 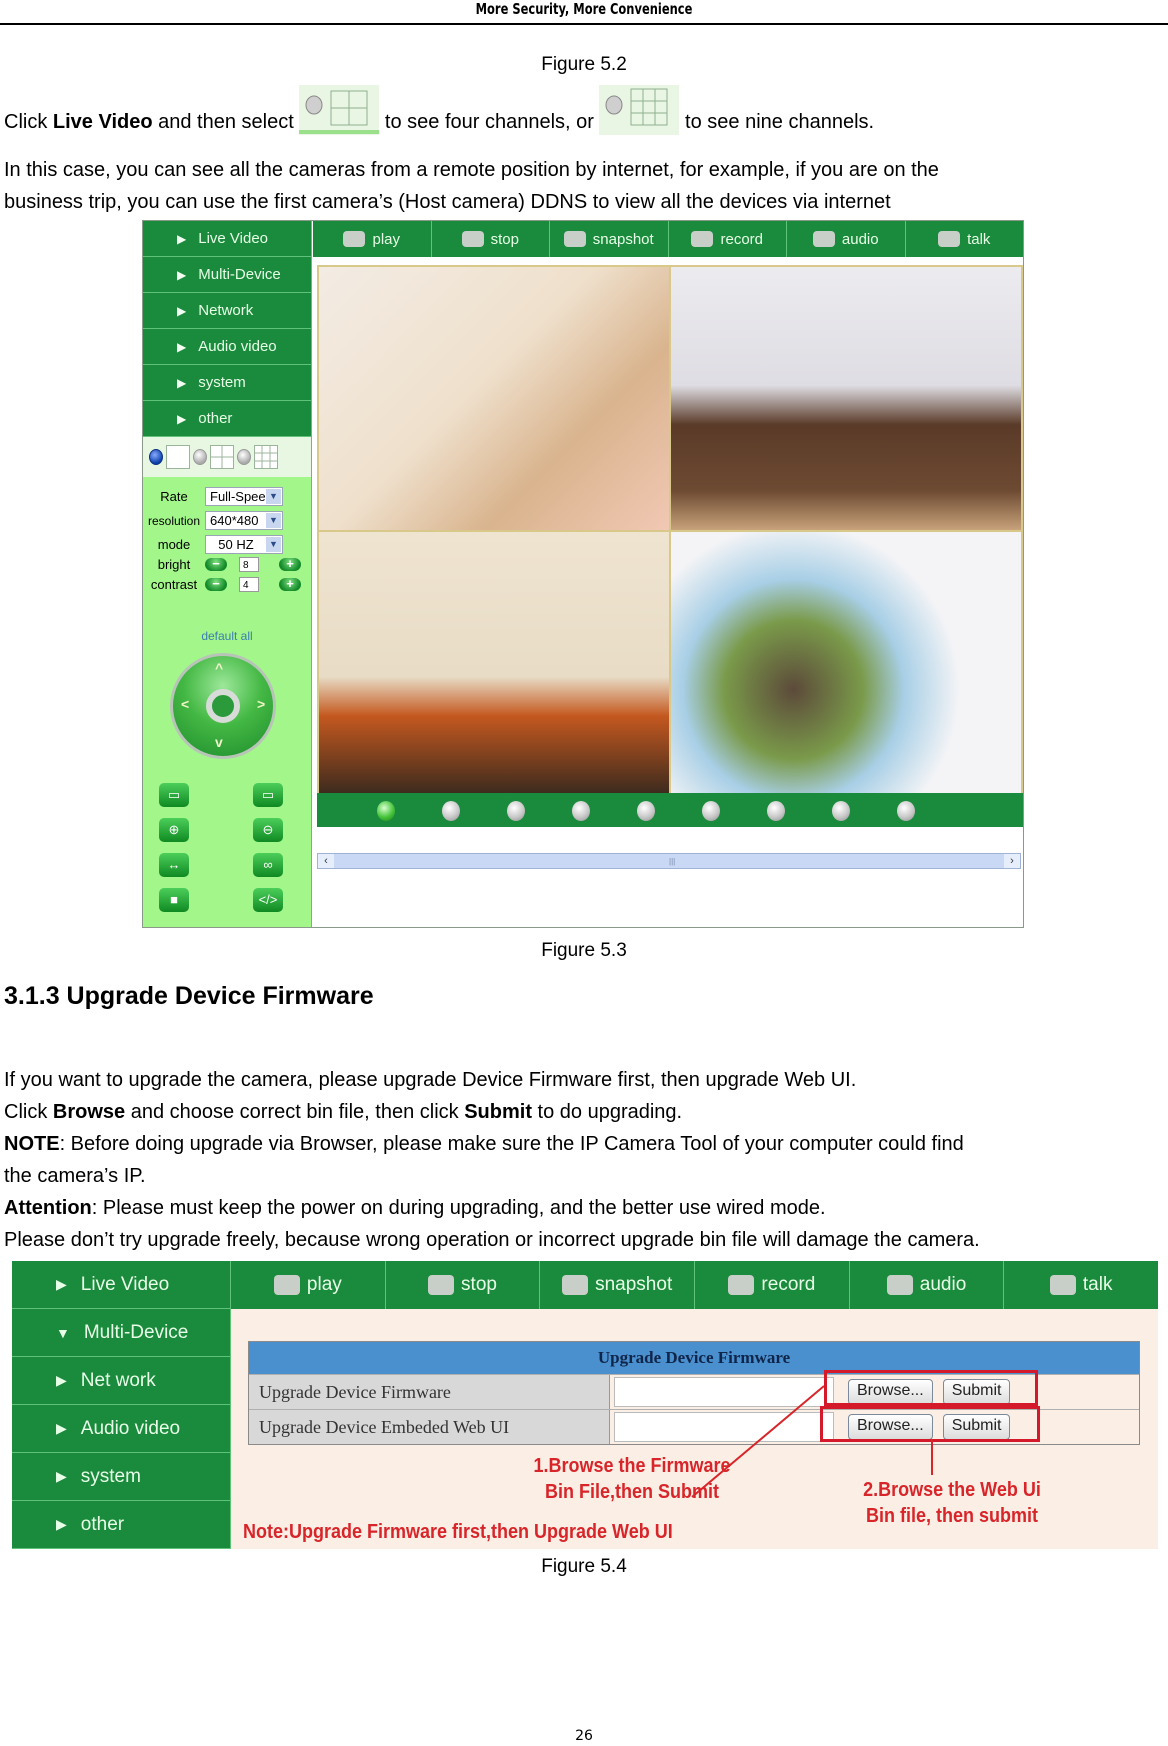 What do you see at coordinates (268, 900) in the screenshot?
I see `code-button: </>` at bounding box center [268, 900].